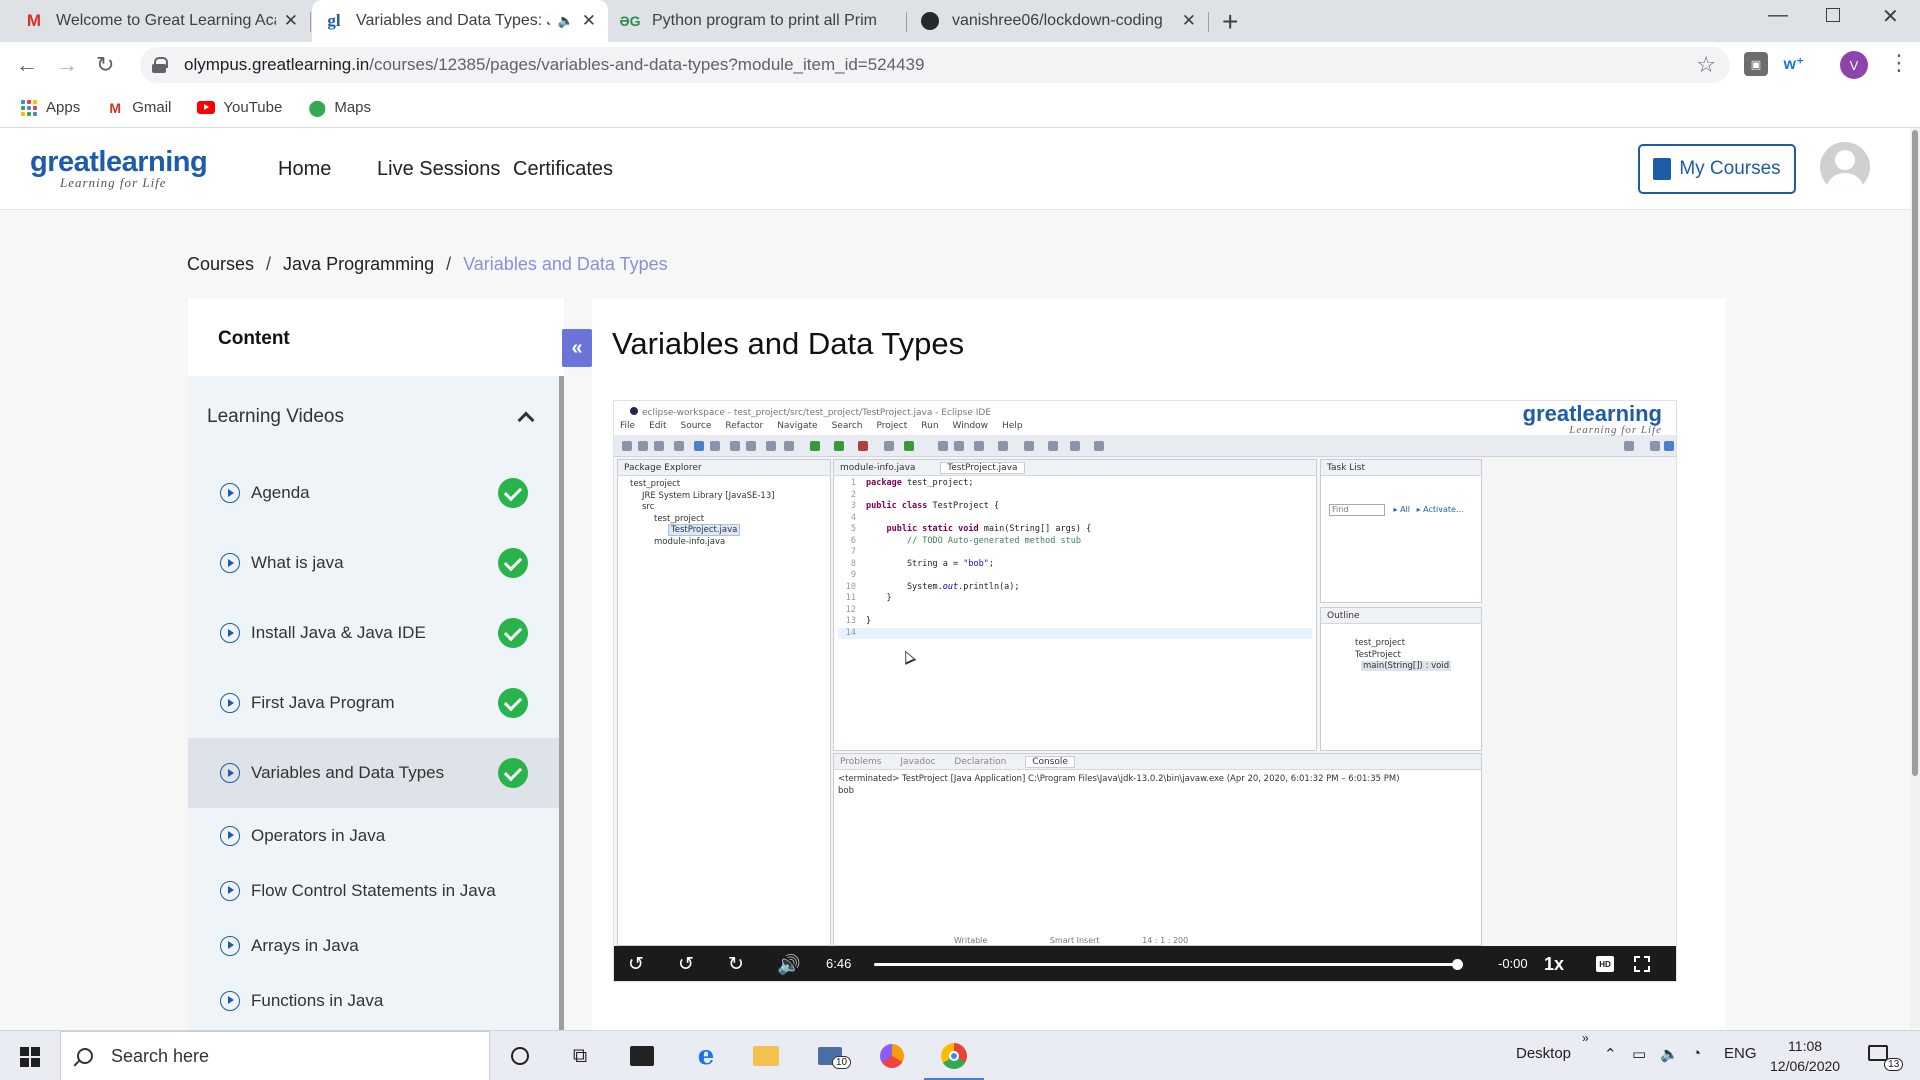 Image resolution: width=1920 pixels, height=1080 pixels. Describe the element at coordinates (119, 168) in the screenshot. I see `greatlearning-logo: greatlearning Learning for Life` at that location.